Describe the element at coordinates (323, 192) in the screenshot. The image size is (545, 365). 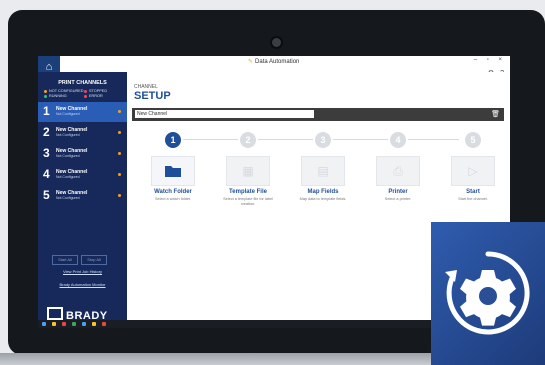
I see `step-title: Map Fields` at that location.